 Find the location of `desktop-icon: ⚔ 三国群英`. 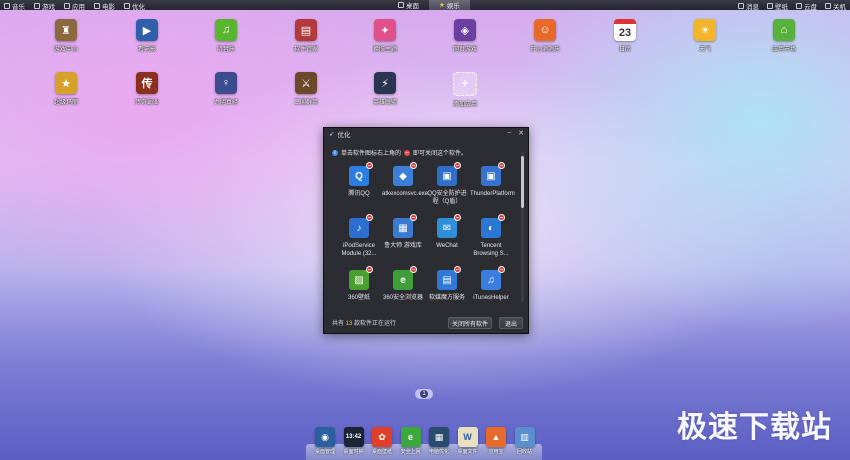

desktop-icon: ⚔ 三国群英 is located at coordinates (306, 89).